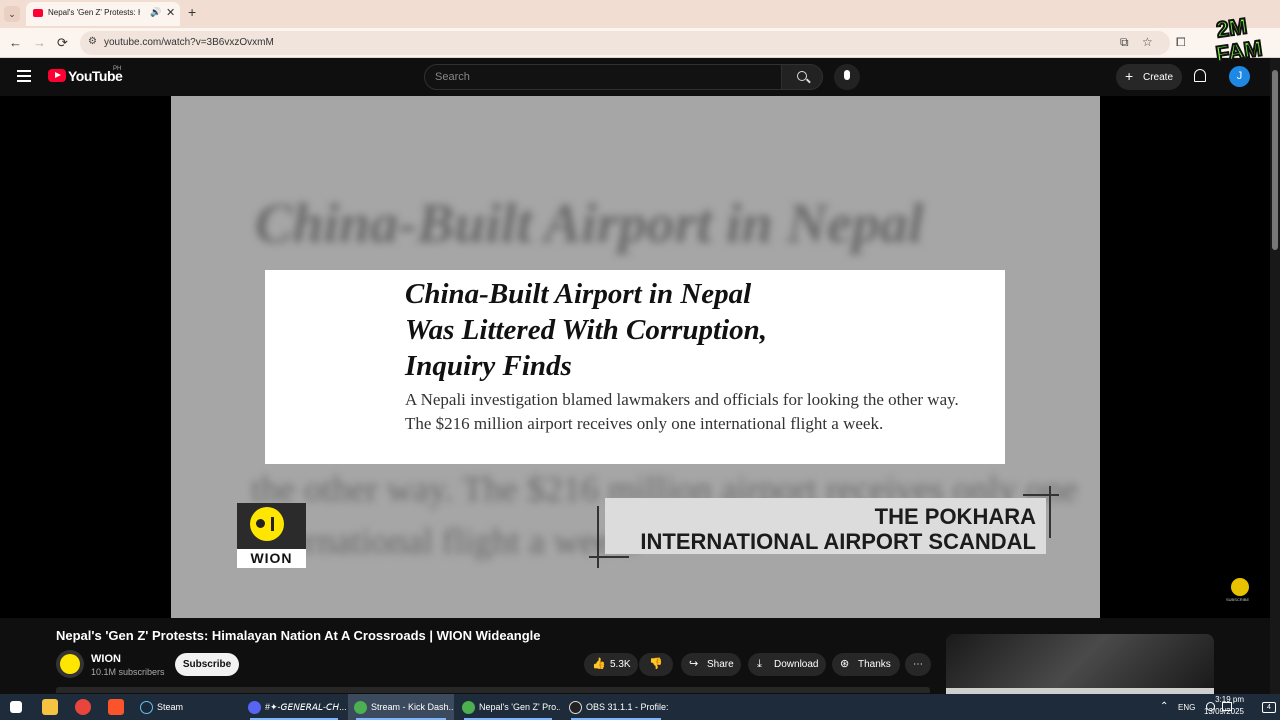 The height and width of the screenshot is (720, 1280). I want to click on account-avatar: J, so click(1239, 76).